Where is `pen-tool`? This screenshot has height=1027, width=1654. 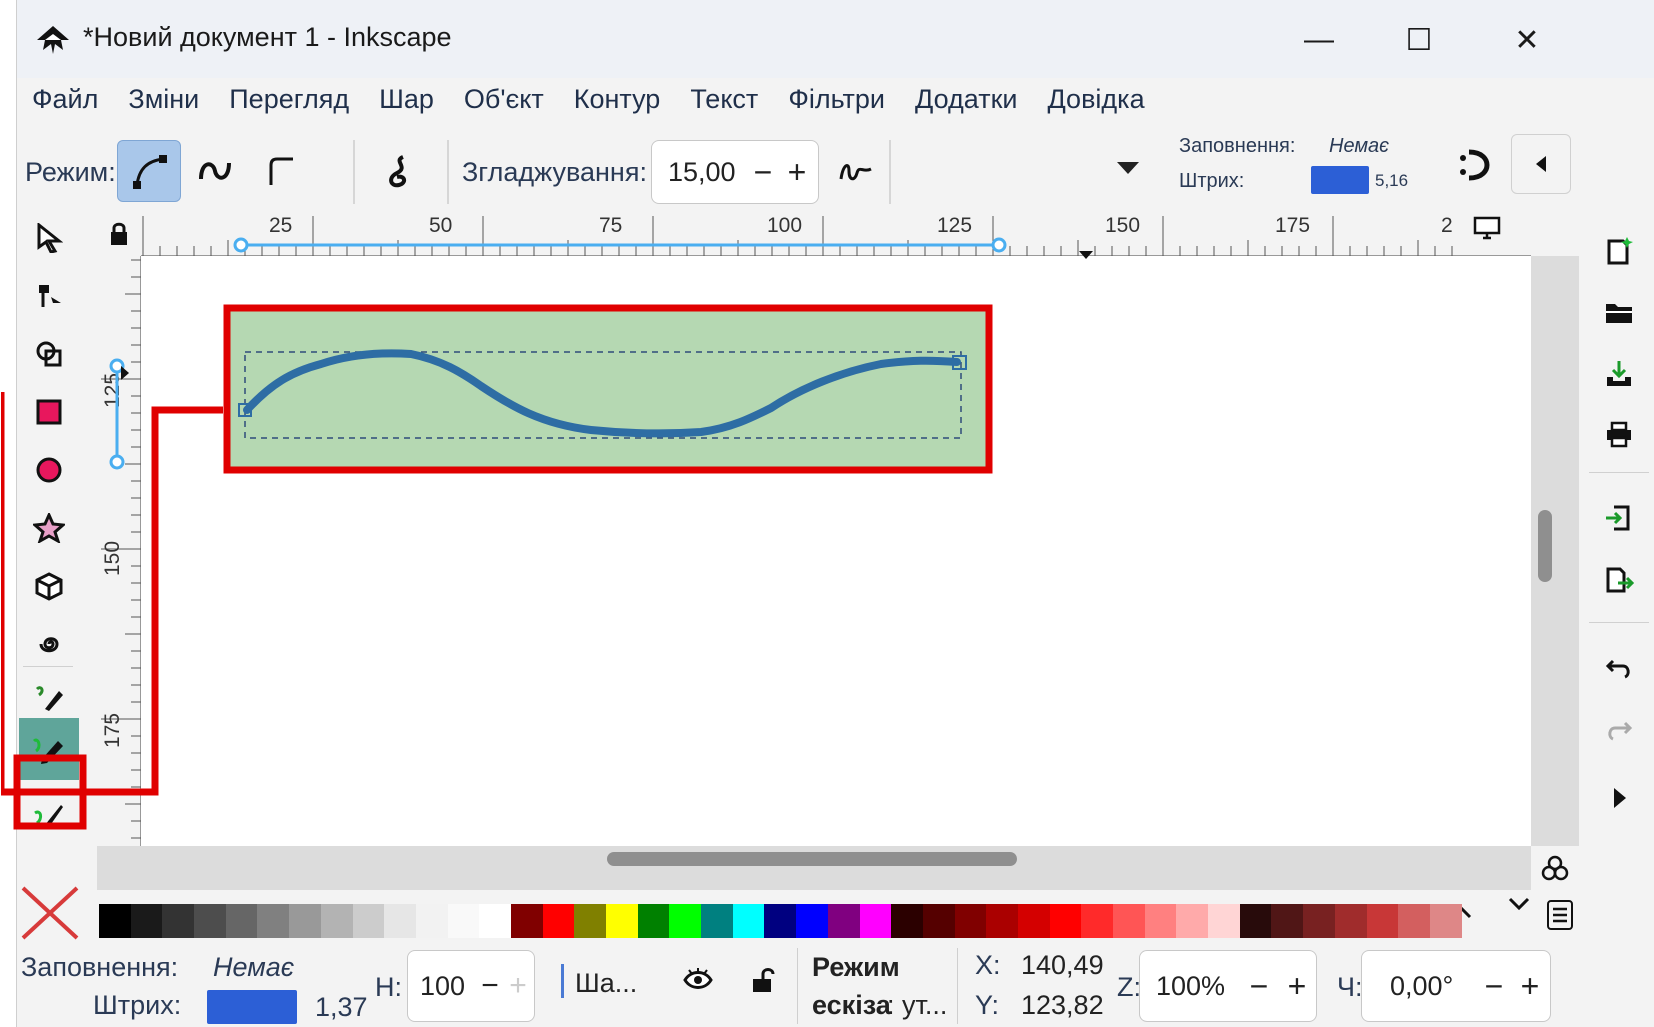 pen-tool is located at coordinates (49, 698).